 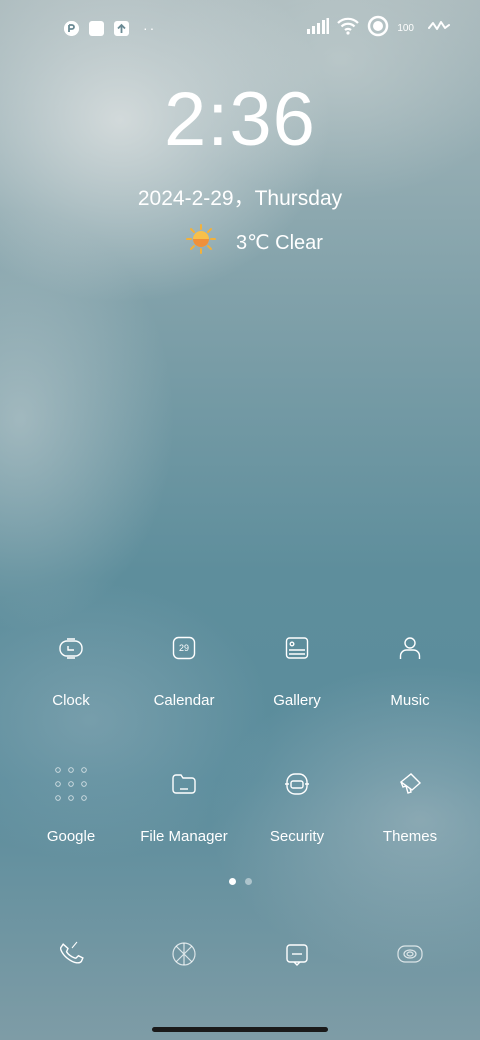 What do you see at coordinates (96, 28) in the screenshot?
I see `notification-square-icon` at bounding box center [96, 28].